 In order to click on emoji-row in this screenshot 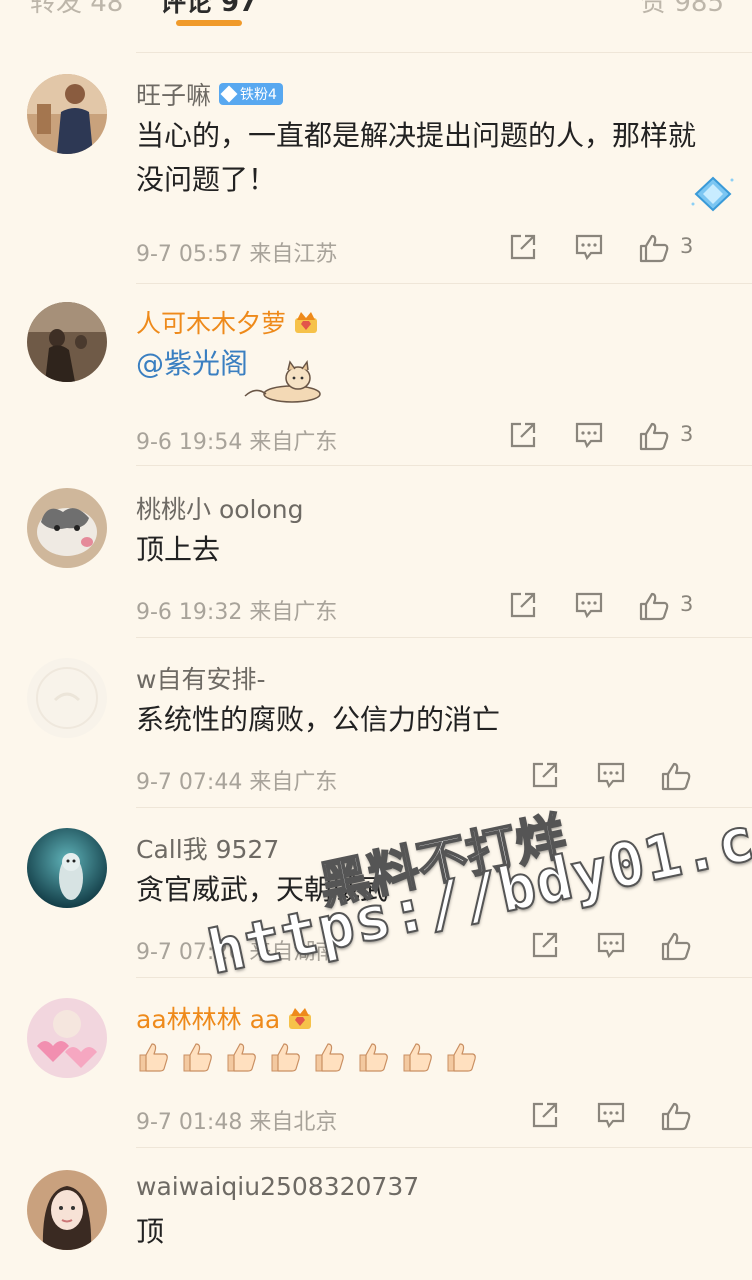, I will do `click(307, 1057)`.